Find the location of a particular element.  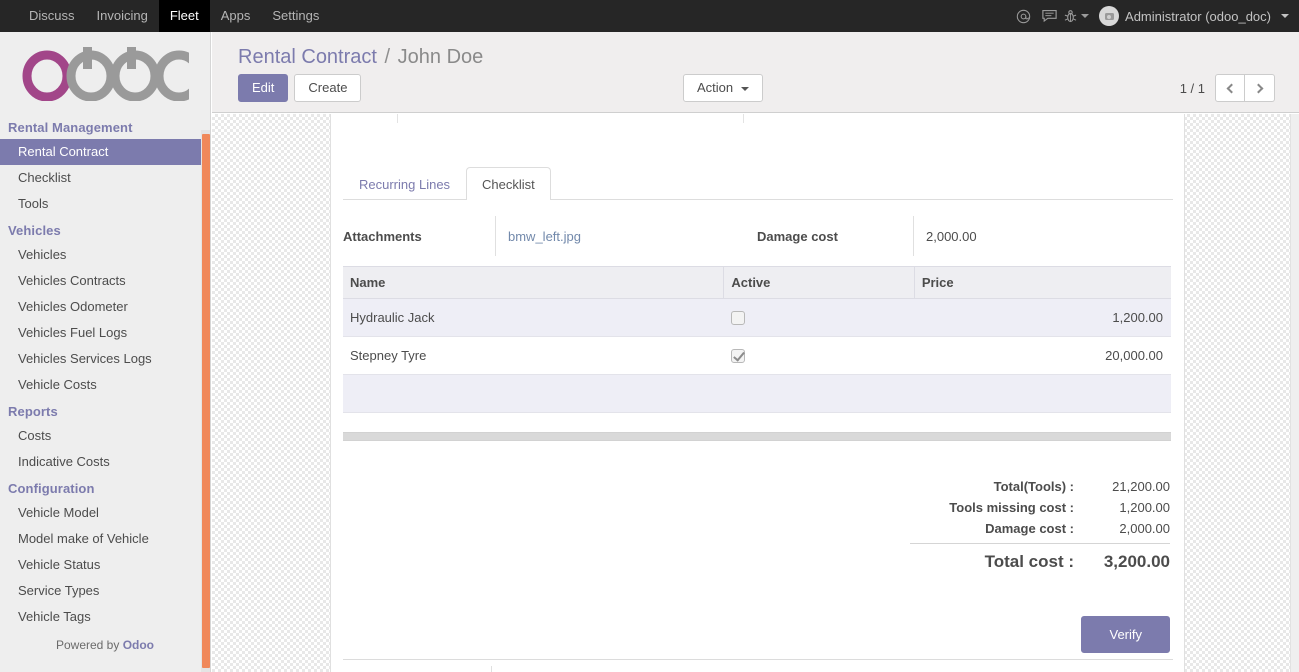

odoo-logo is located at coordinates (105, 73).